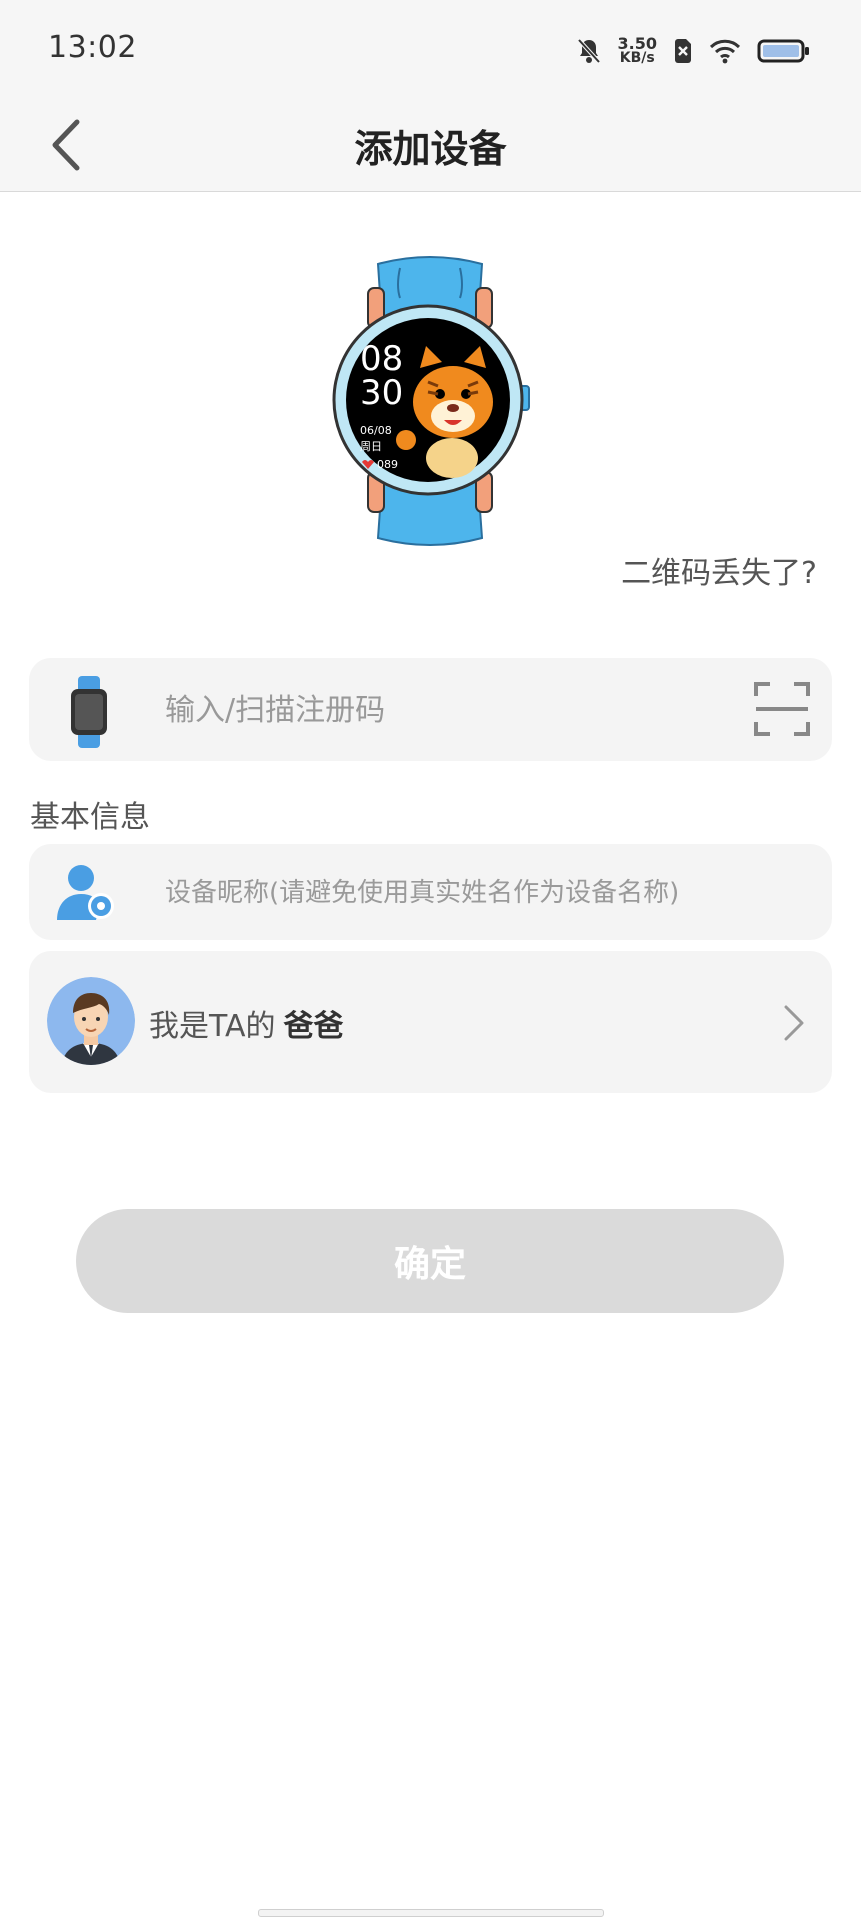 This screenshot has width=861, height=1920. I want to click on nickname-field, so click(430, 892).